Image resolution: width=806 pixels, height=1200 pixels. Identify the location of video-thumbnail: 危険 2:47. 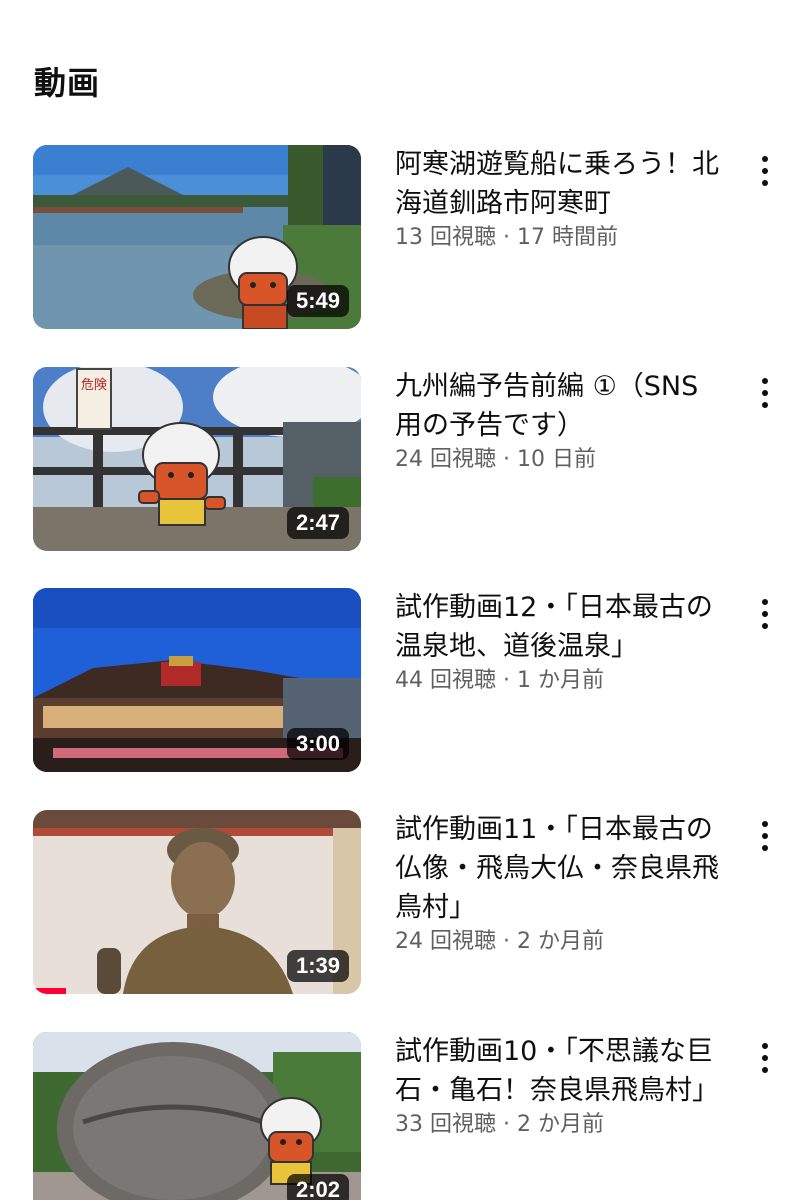
(197, 459).